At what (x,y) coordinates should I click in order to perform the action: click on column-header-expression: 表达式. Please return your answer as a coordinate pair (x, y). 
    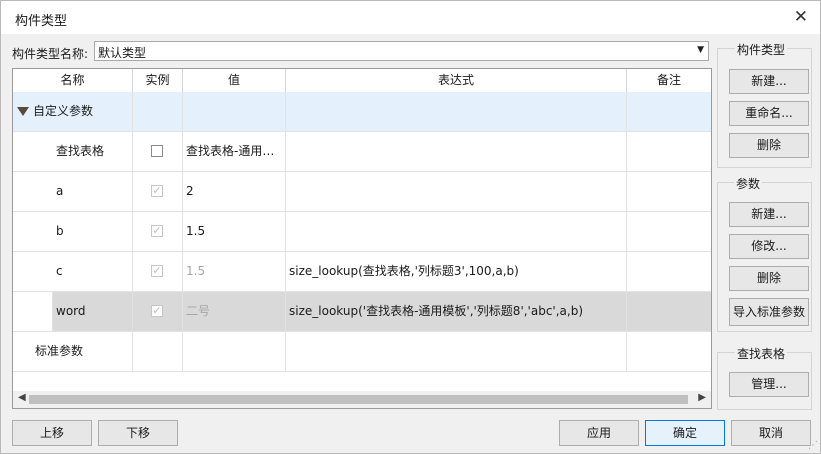
    Looking at the image, I should click on (456, 80).